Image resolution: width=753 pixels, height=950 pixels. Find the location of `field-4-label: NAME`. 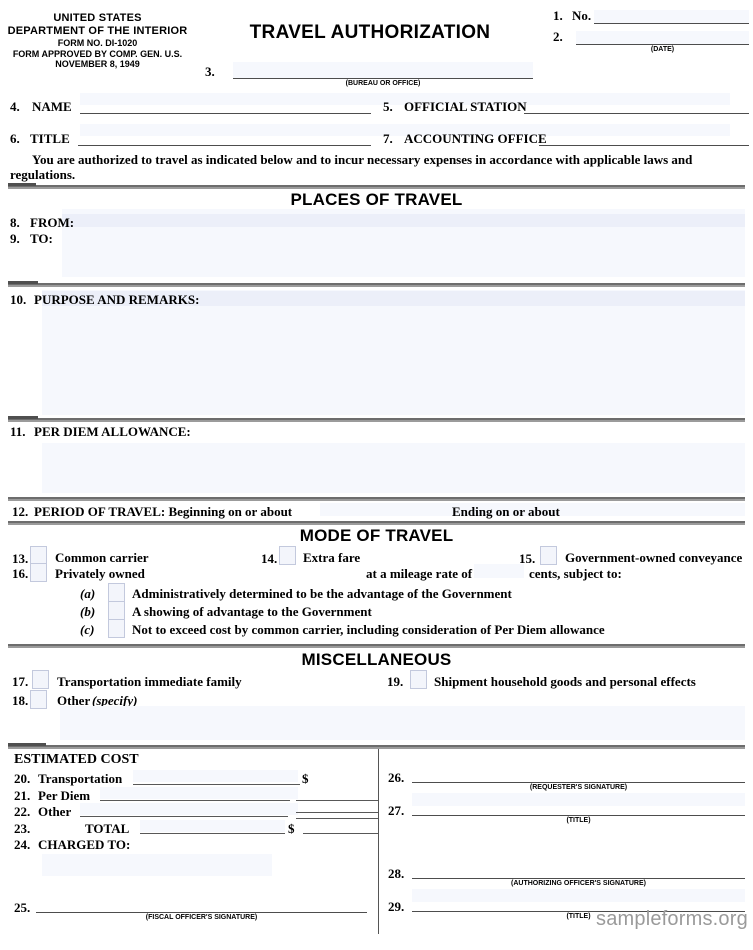

field-4-label: NAME is located at coordinates (52, 106).